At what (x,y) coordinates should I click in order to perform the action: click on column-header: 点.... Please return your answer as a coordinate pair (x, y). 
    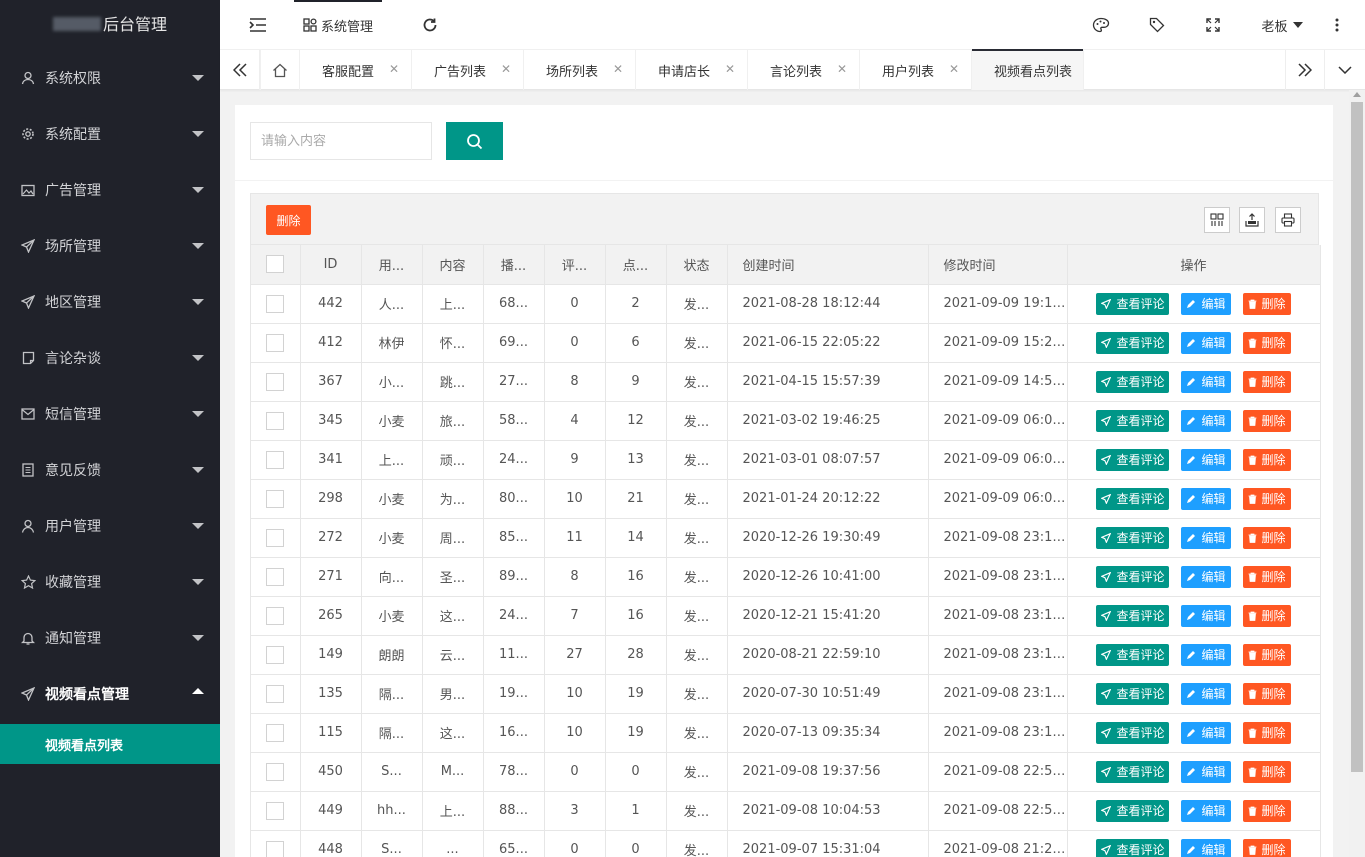
    Looking at the image, I should click on (636, 265).